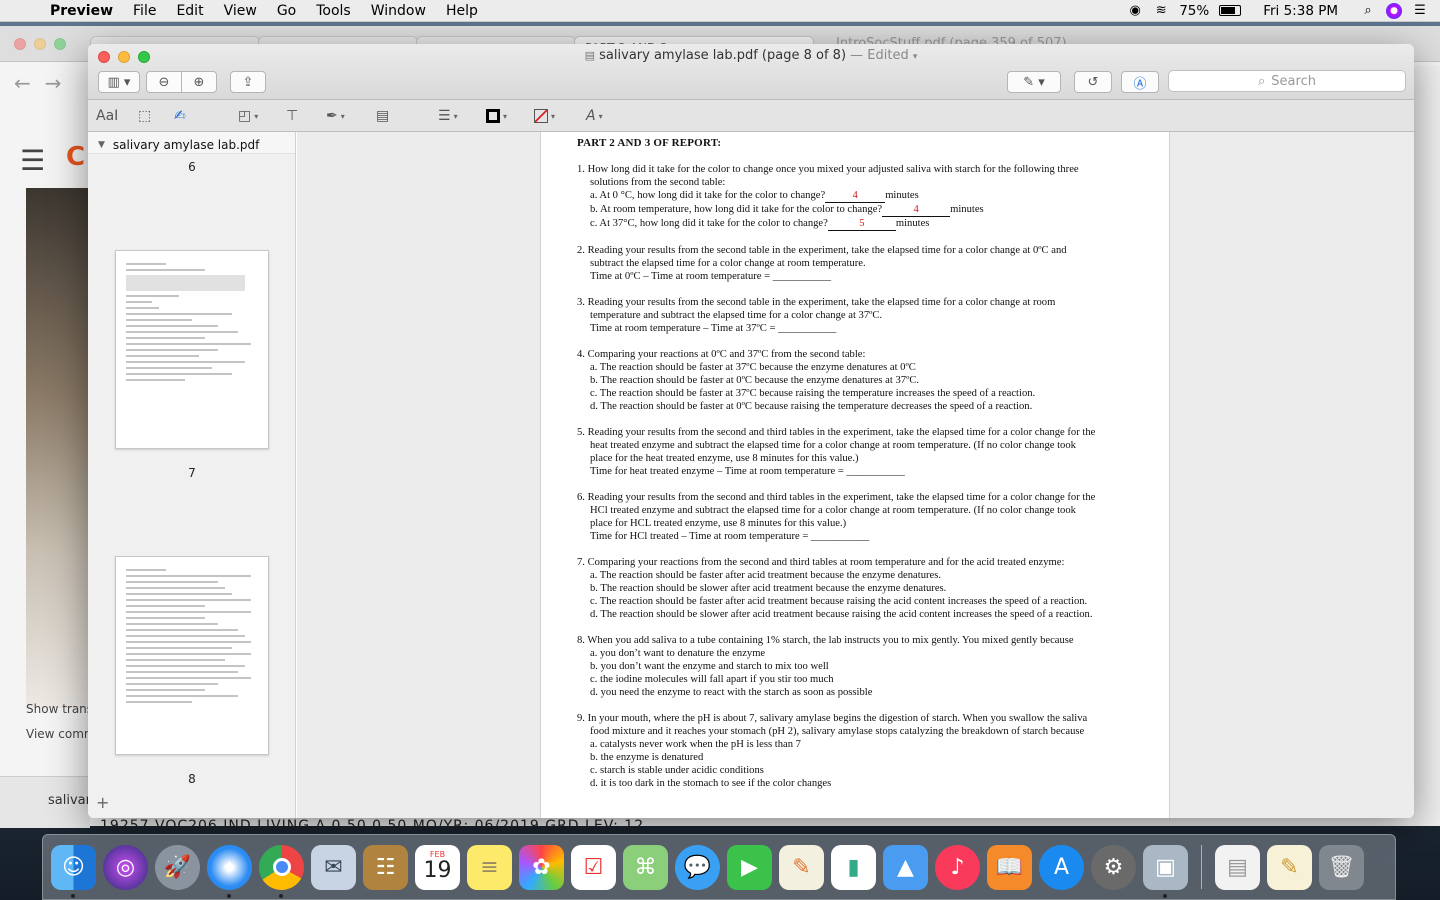 The width and height of the screenshot is (1440, 900). What do you see at coordinates (180, 116) in the screenshot?
I see `sketch-tool: ✍` at bounding box center [180, 116].